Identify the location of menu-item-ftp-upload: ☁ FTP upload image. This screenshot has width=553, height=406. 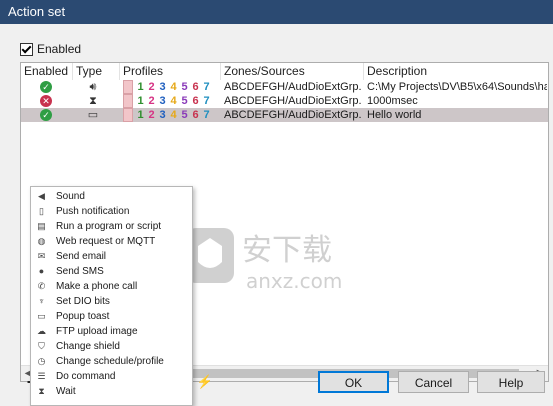
(111, 331).